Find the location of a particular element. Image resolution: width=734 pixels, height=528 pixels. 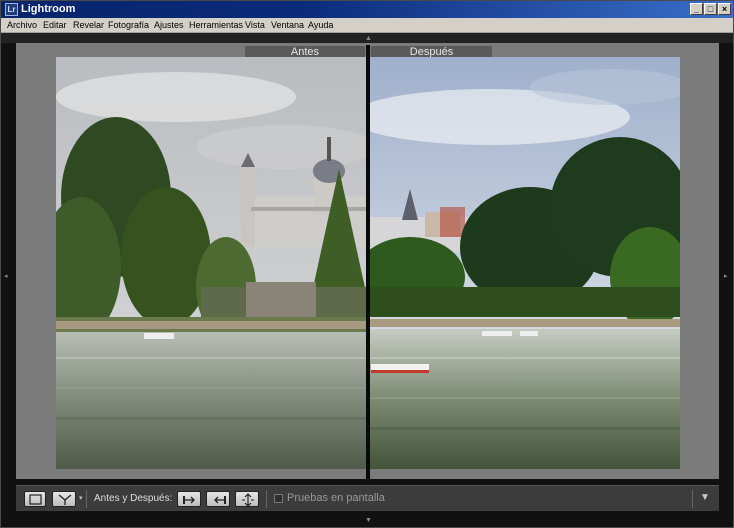

left-panel-toggle-icon: ◂ is located at coordinates (6, 277).